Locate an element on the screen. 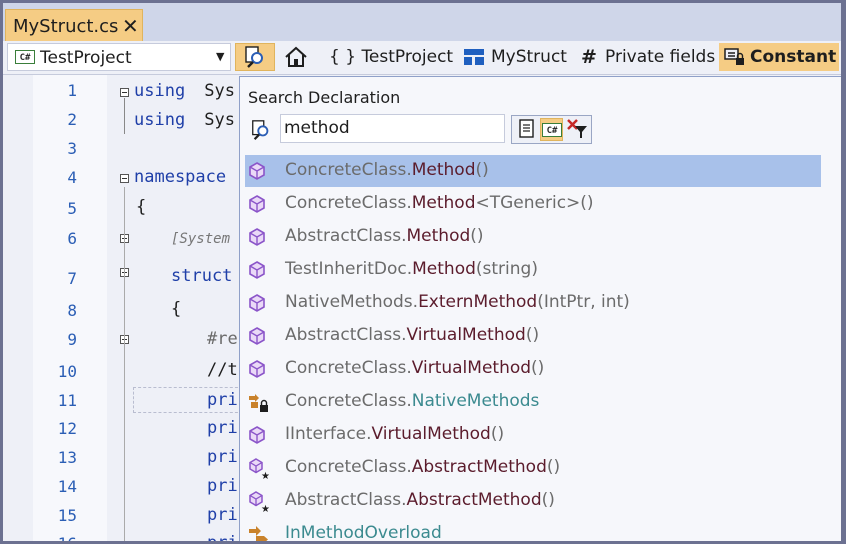 The height and width of the screenshot is (544, 846). clear-filter-button is located at coordinates (577, 129).